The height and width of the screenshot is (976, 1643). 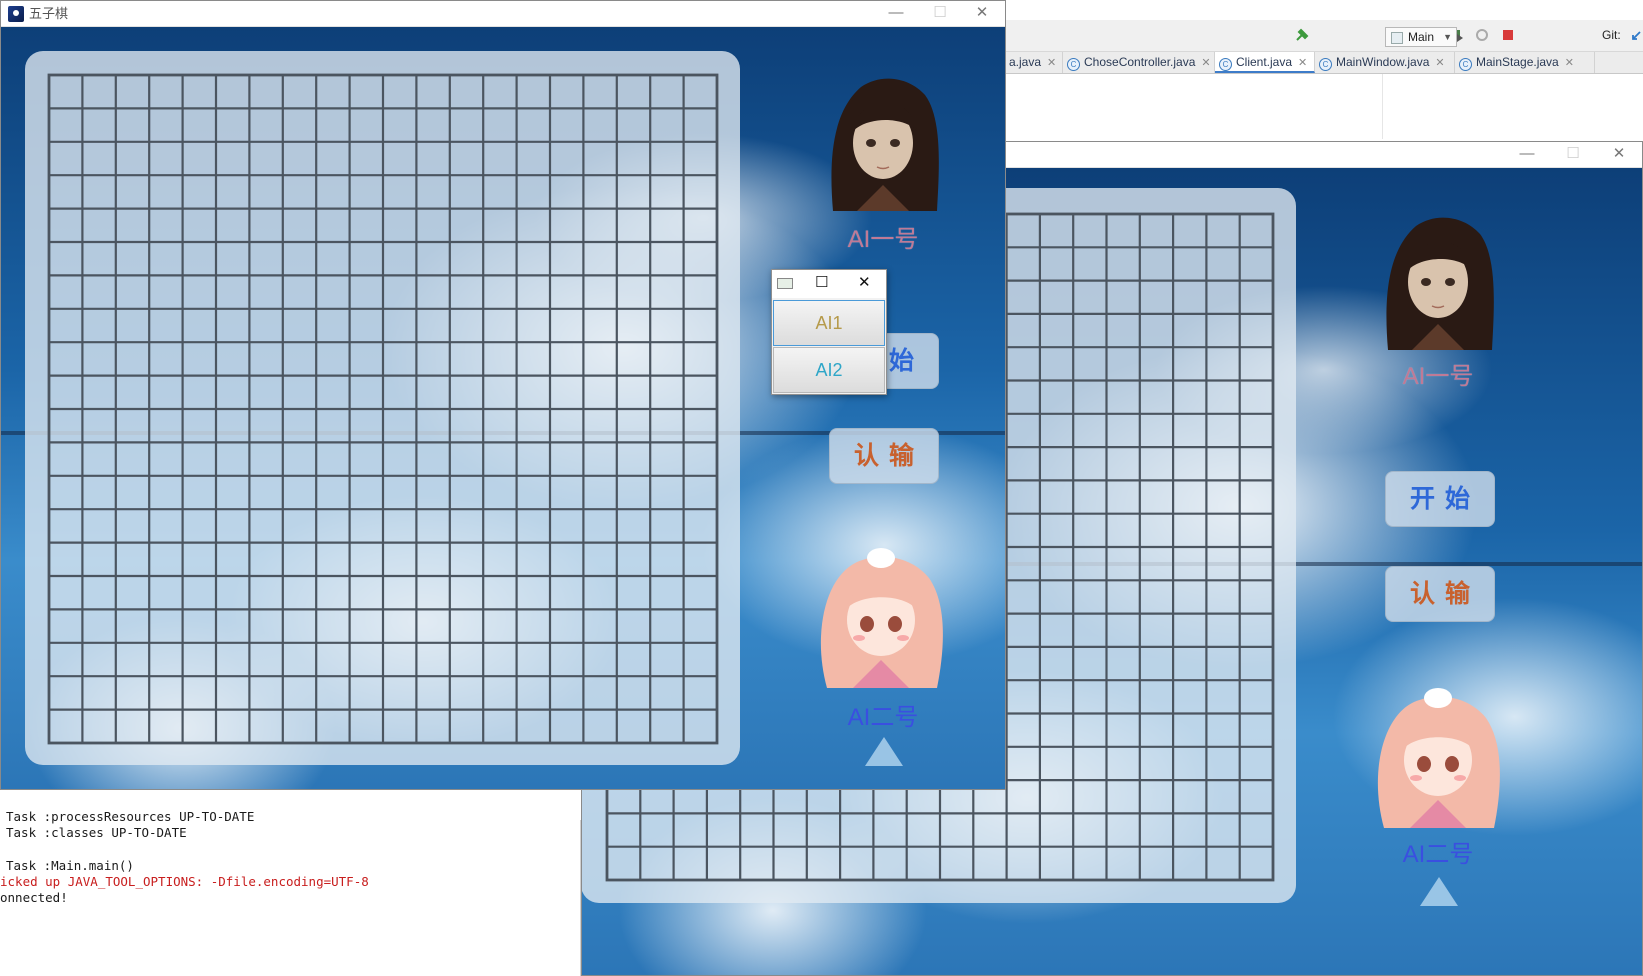 I want to click on start-button: 开始, so click(x=1440, y=499).